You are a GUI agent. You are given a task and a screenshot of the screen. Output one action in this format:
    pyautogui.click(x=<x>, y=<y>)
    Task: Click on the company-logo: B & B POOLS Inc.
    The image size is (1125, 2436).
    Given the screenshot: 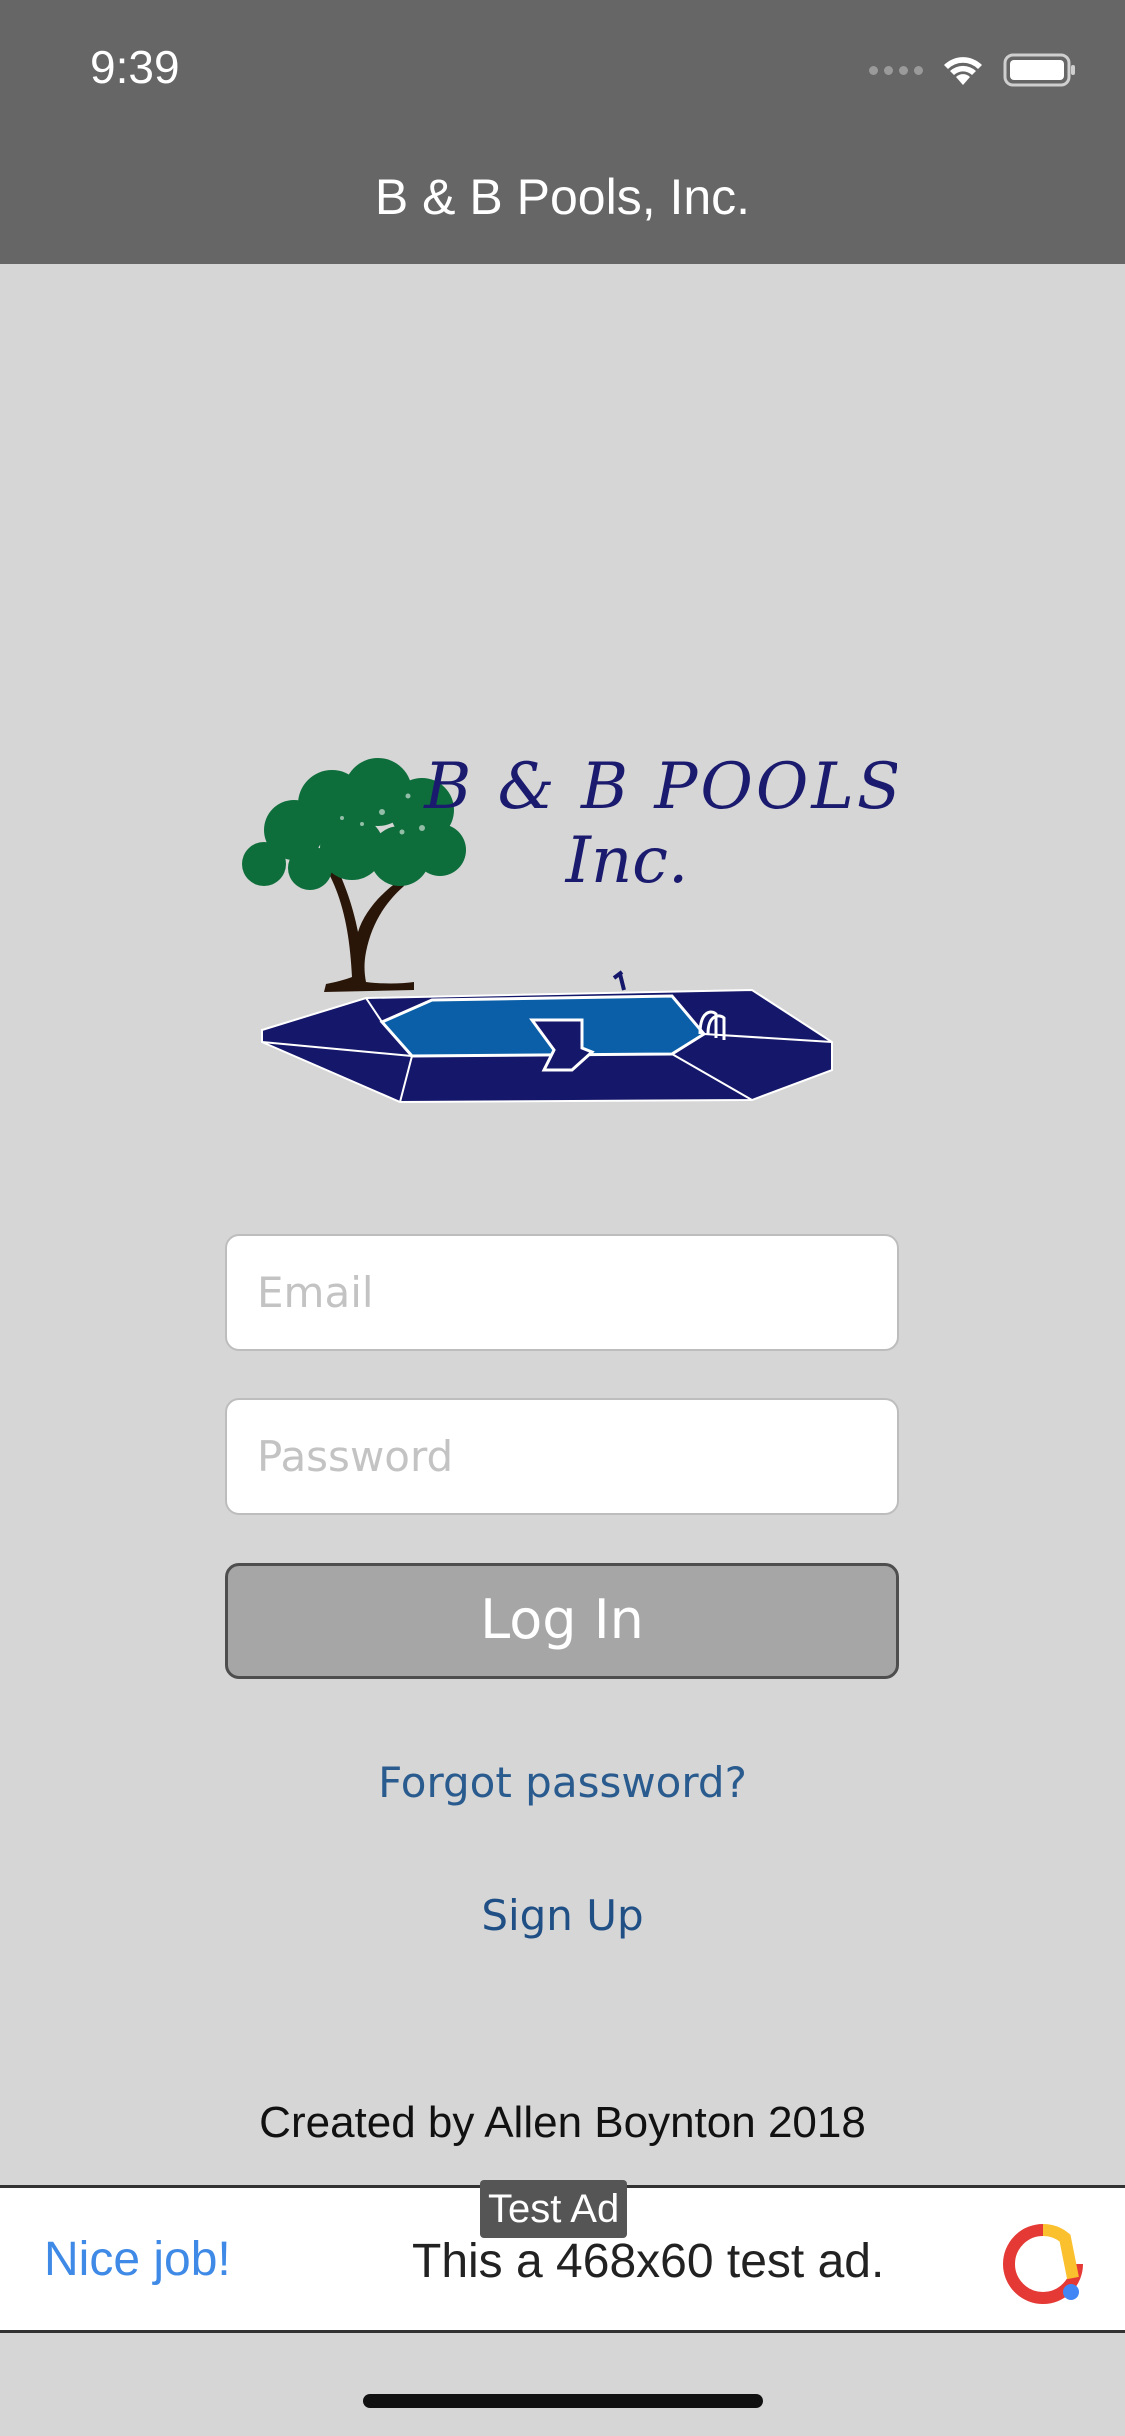 What is the action you would take?
    pyautogui.click(x=569, y=928)
    